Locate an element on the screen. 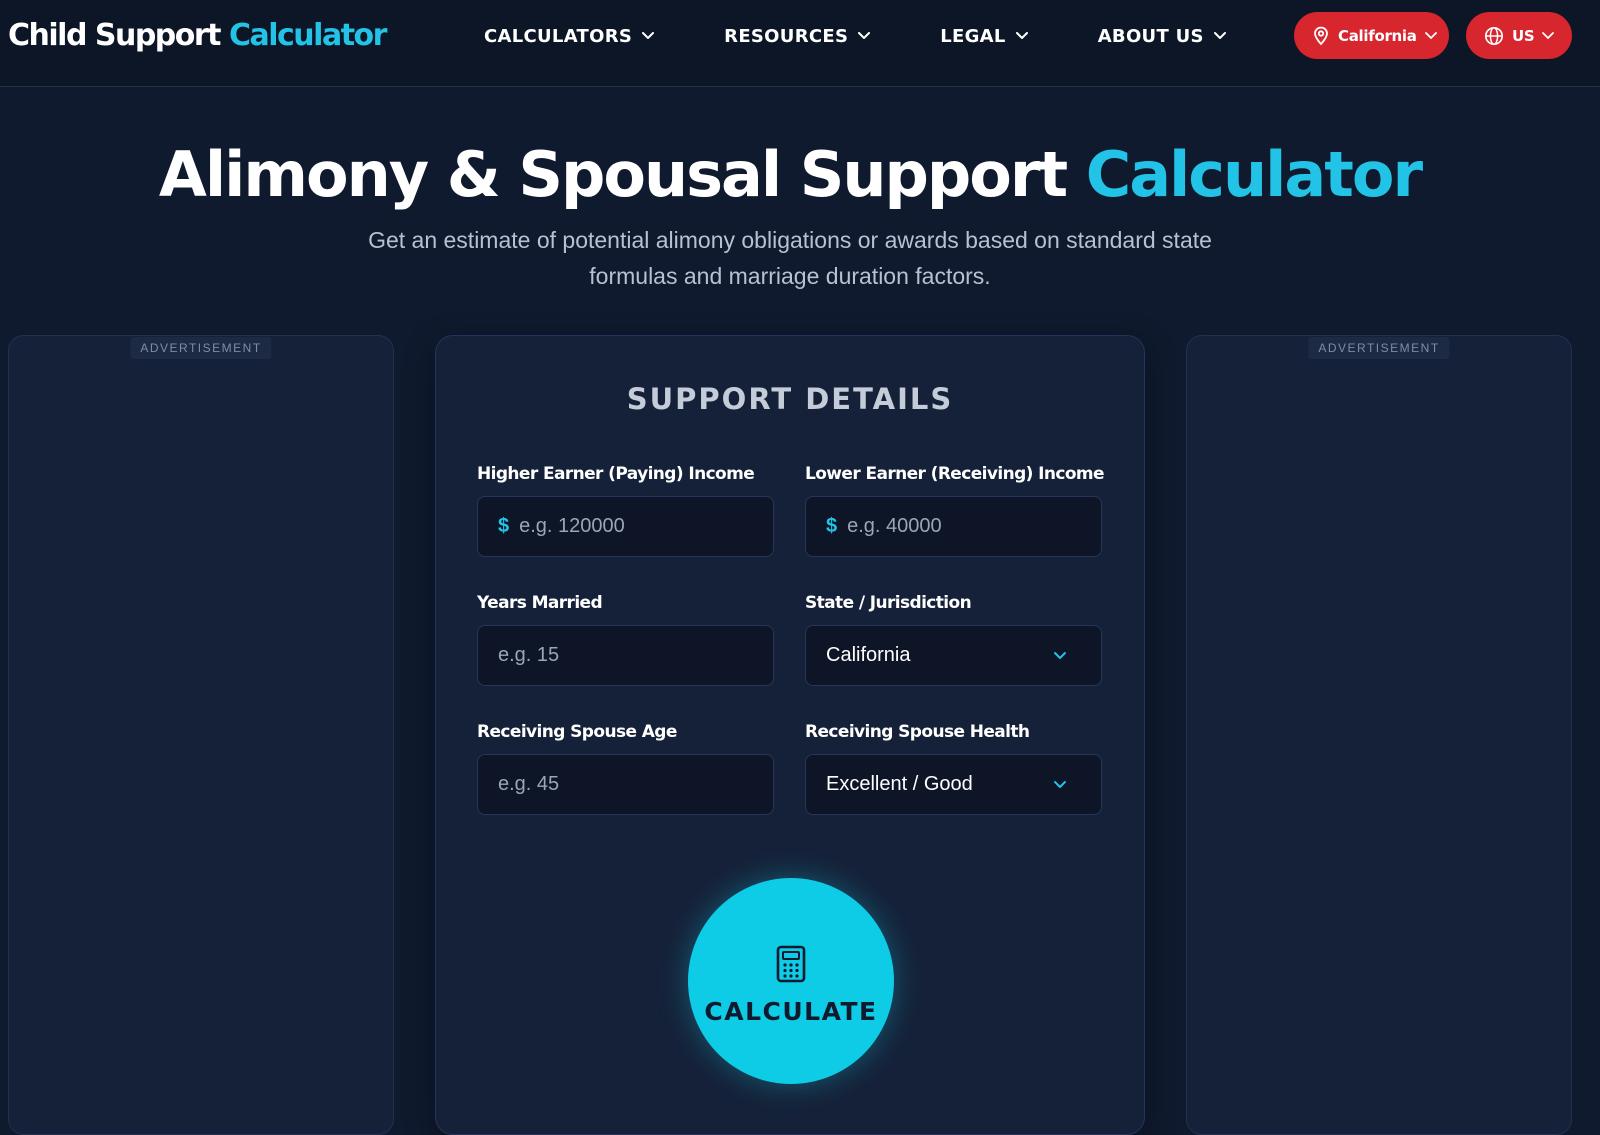 Image resolution: width=1600 pixels, height=1135 pixels. nav-calculators: CALCULATORS is located at coordinates (569, 36).